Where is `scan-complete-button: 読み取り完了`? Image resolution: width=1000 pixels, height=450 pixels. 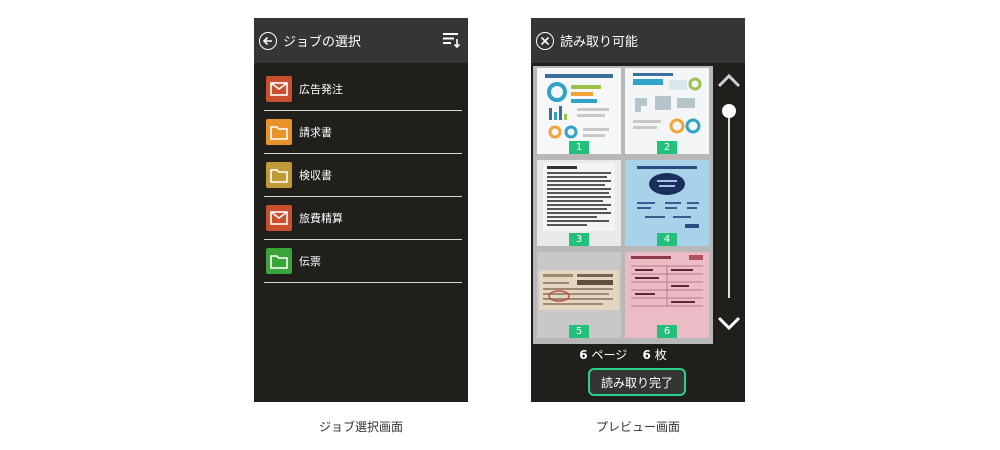 scan-complete-button: 読み取り完了 is located at coordinates (637, 382).